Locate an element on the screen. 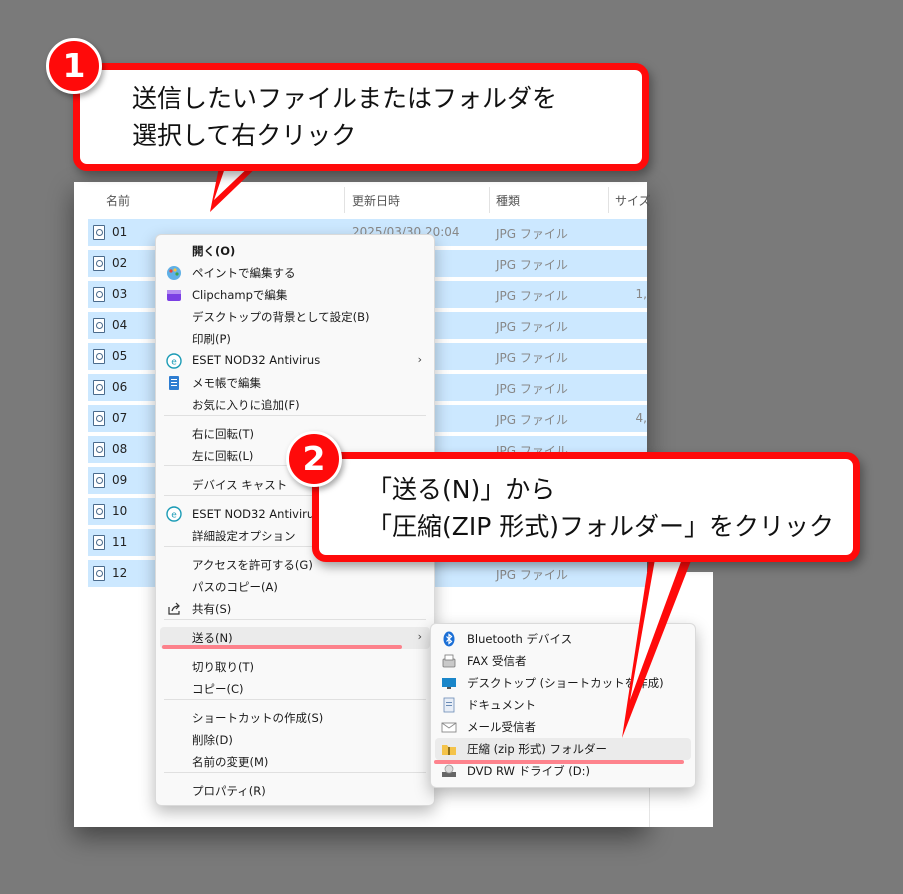  callout1-line2: 選択して右クリック is located at coordinates (244, 135).